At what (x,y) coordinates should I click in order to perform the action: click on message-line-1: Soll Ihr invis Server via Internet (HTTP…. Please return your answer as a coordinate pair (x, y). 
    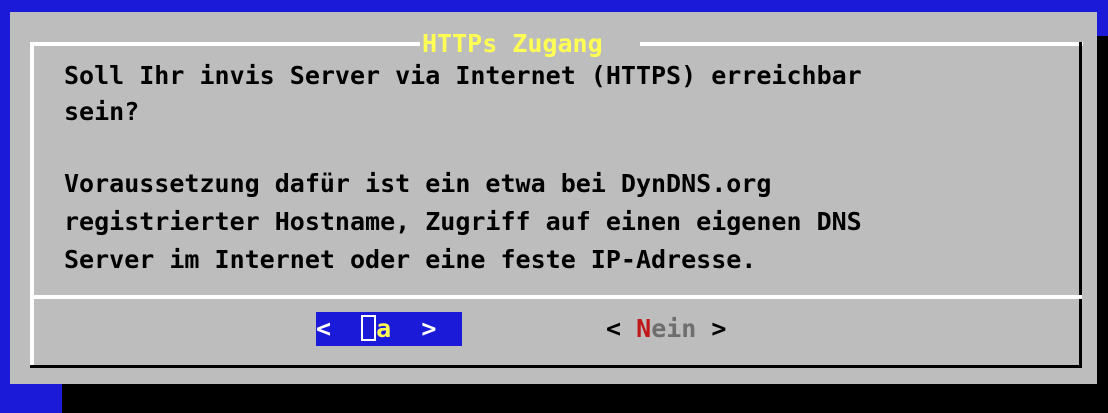
    Looking at the image, I should click on (463, 75).